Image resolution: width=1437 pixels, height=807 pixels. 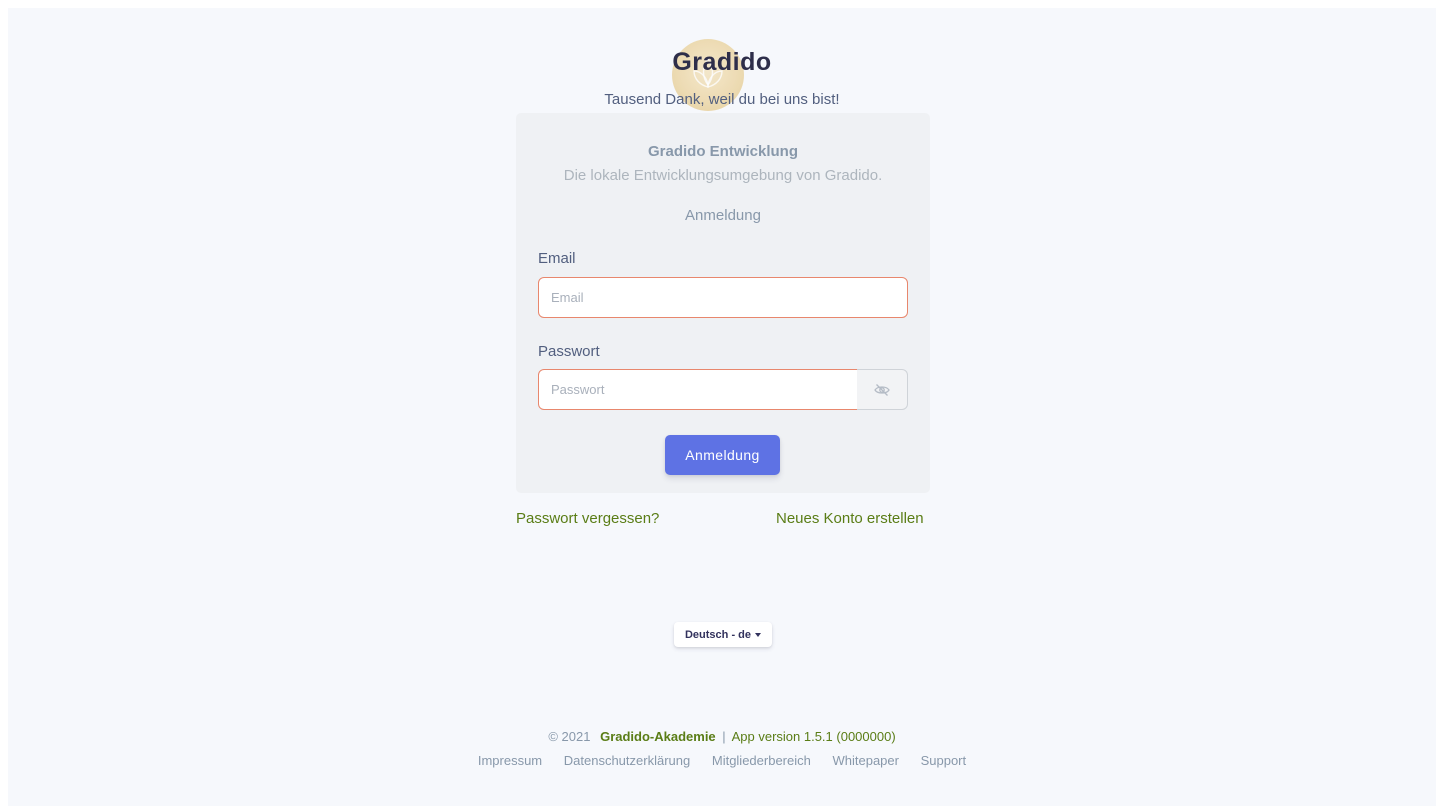 I want to click on footer-link-datenschutz: Datenschutzerklärung, so click(x=627, y=760).